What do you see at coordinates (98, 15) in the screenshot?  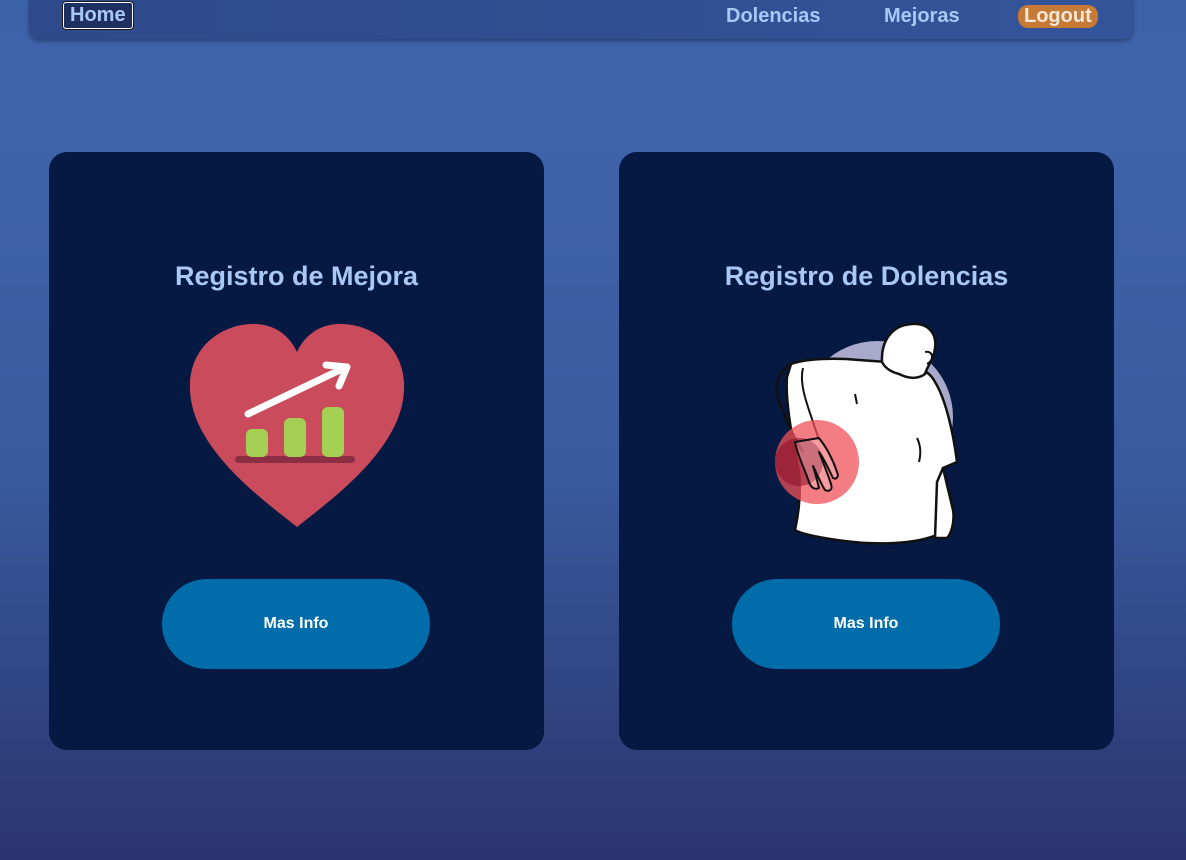 I see `nav-home-link: Home` at bounding box center [98, 15].